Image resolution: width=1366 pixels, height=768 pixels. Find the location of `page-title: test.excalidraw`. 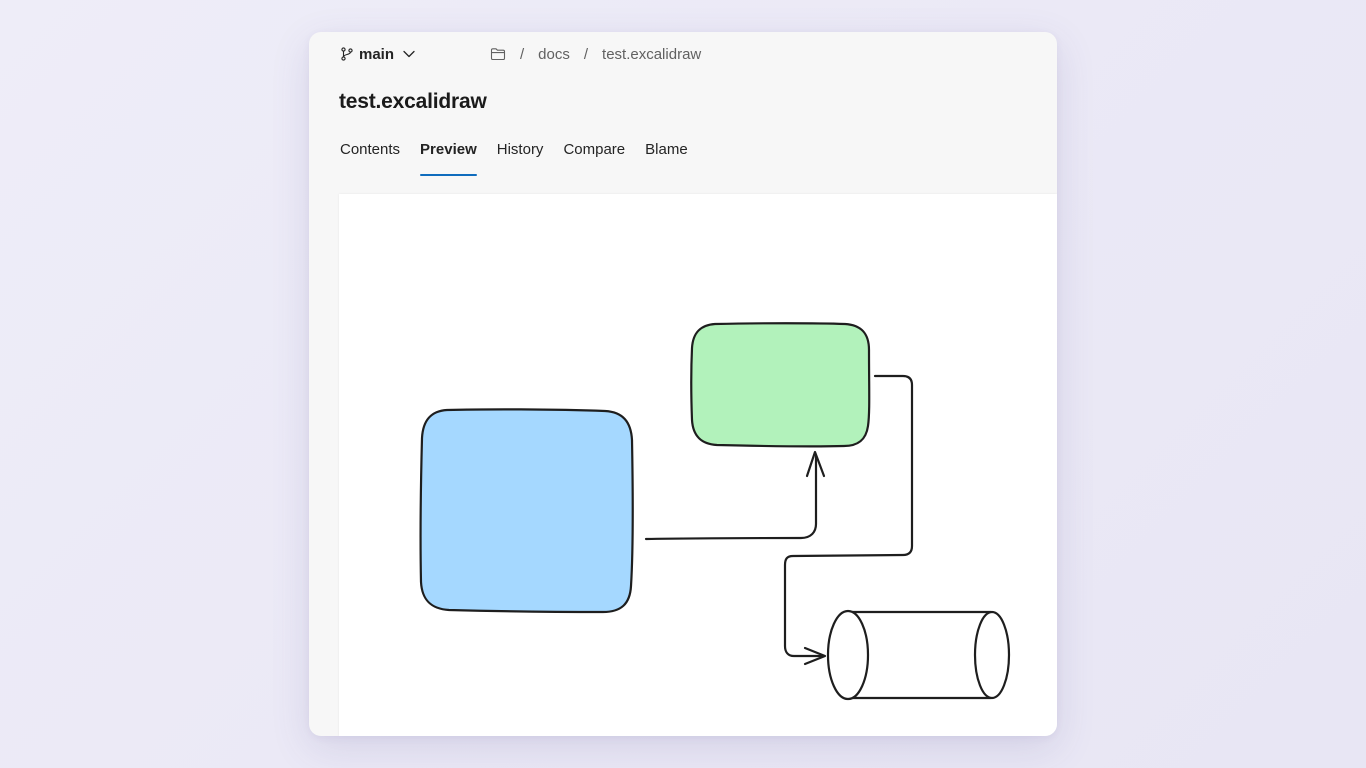

page-title: test.excalidraw is located at coordinates (413, 101).